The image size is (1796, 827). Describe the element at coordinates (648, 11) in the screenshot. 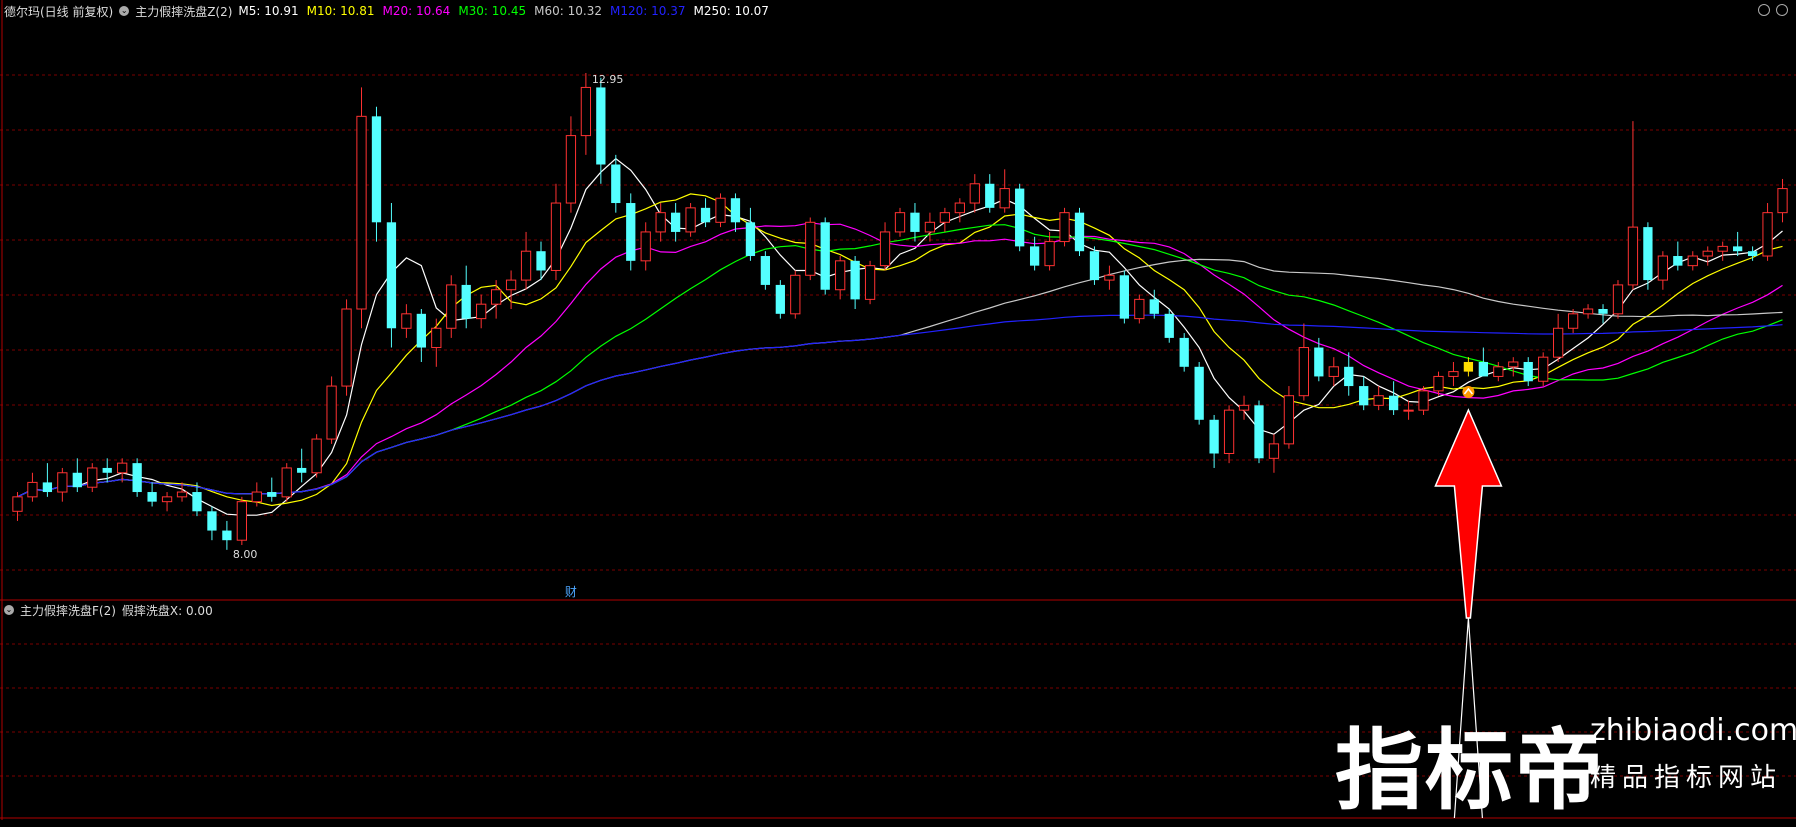

I see `ma-legend-5: M120: 10.37` at that location.